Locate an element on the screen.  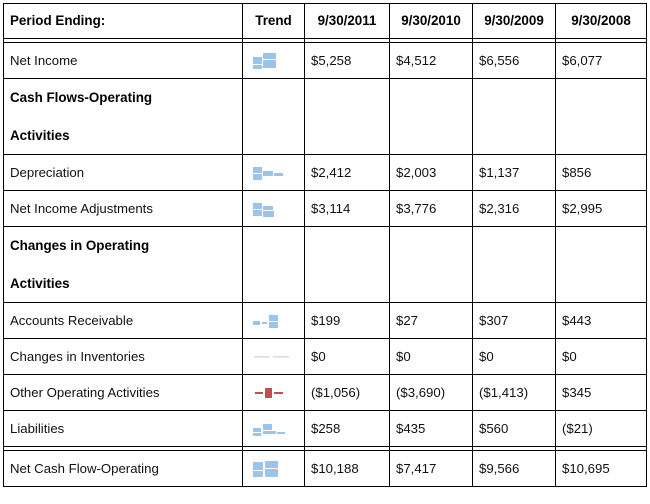
value-cell: $2,412 is located at coordinates (347, 173).